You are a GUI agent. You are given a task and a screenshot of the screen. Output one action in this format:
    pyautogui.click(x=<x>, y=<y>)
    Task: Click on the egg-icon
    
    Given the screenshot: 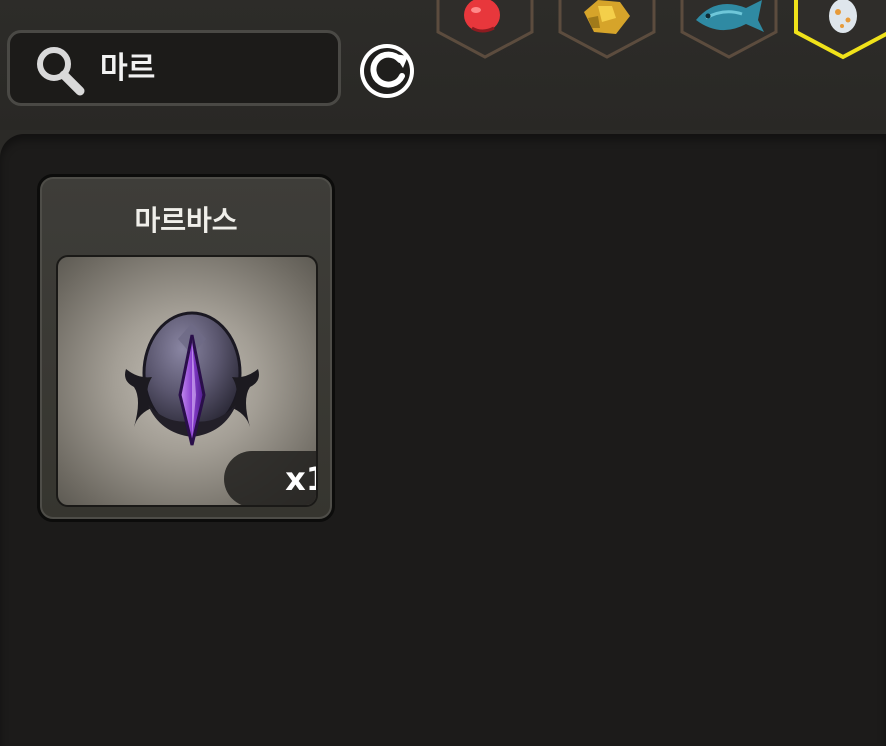 What is the action you would take?
    pyautogui.click(x=843, y=16)
    